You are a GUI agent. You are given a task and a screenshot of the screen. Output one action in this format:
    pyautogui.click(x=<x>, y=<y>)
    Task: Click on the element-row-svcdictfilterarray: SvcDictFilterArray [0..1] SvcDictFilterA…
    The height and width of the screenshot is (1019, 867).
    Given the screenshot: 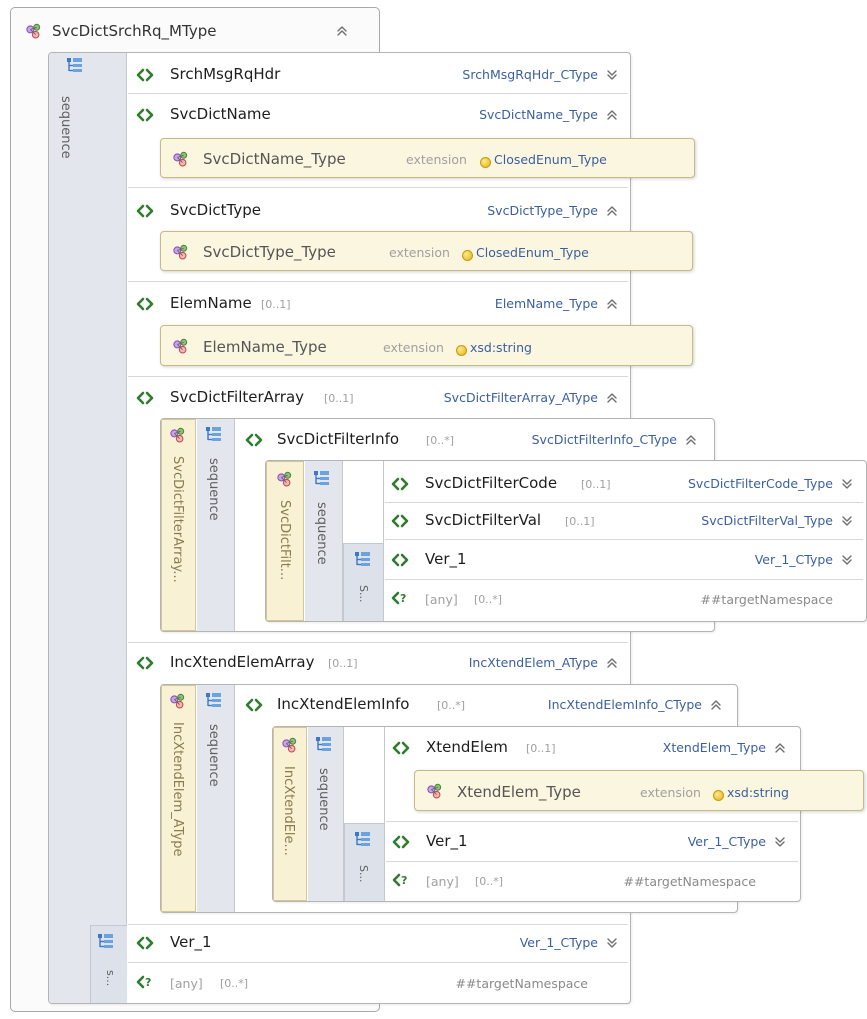 What is the action you would take?
    pyautogui.click(x=378, y=398)
    